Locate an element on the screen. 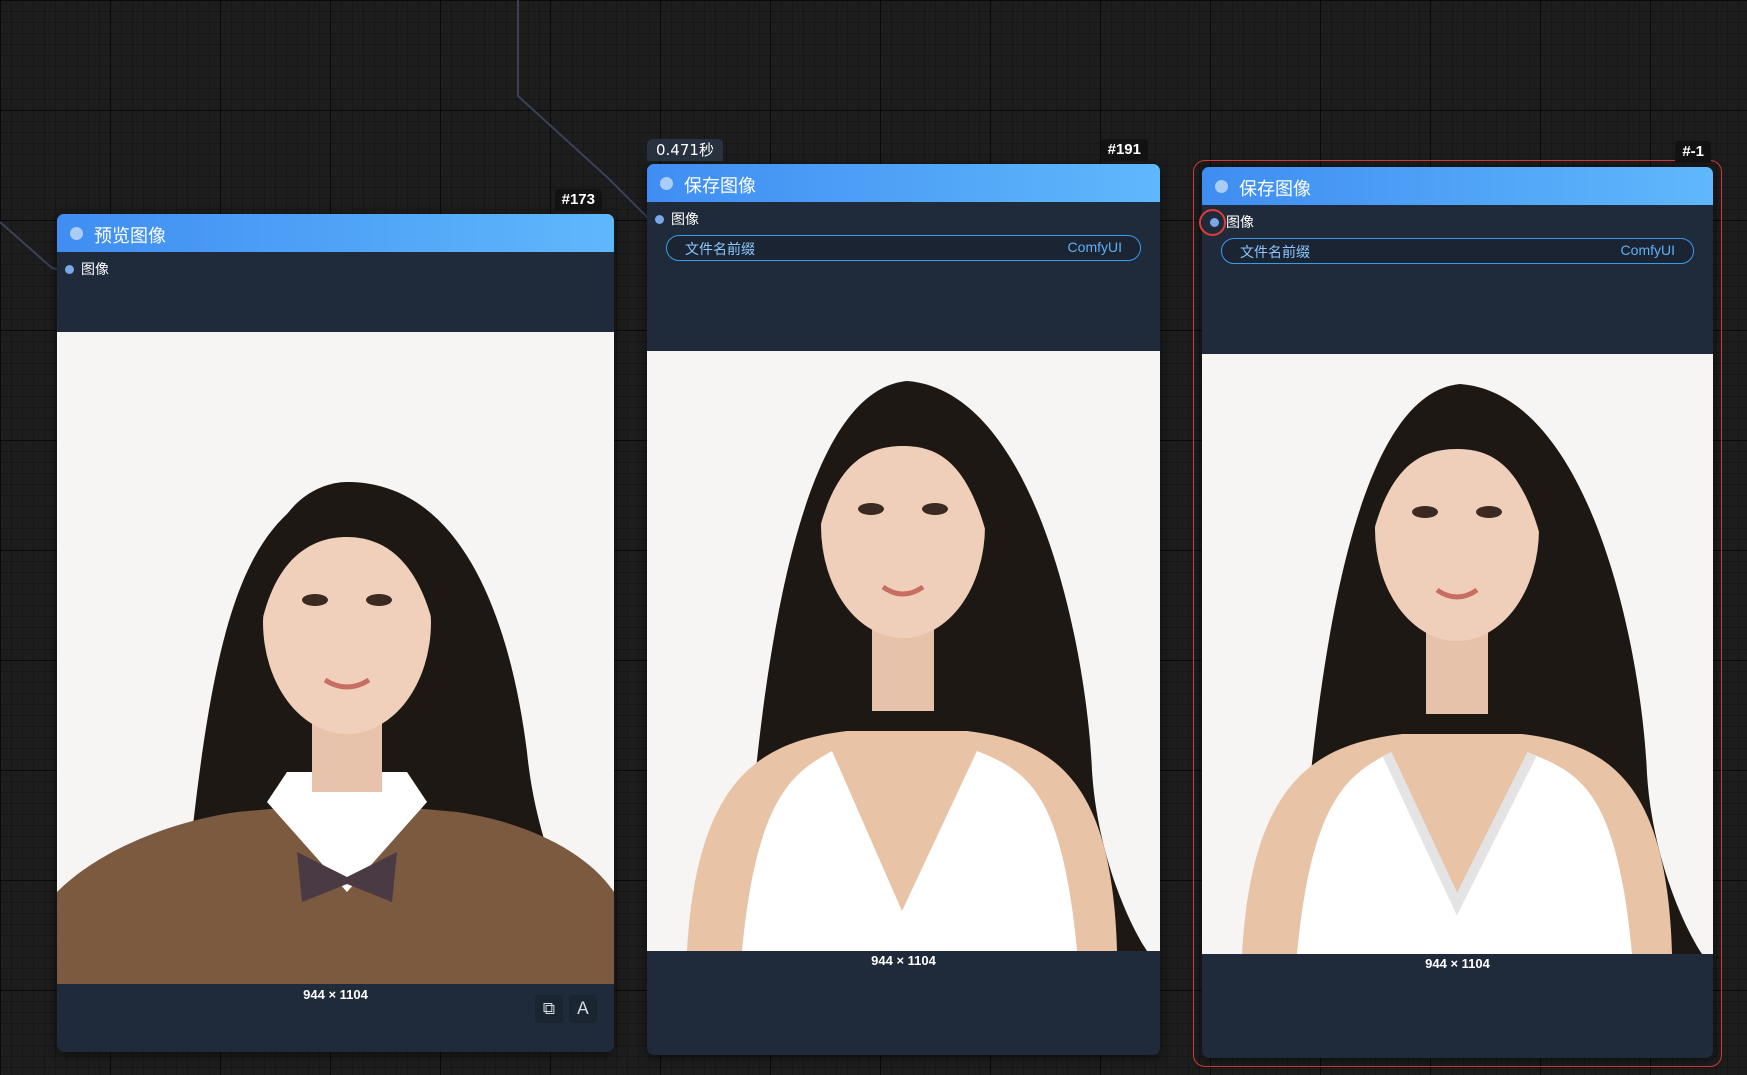 Image resolution: width=1747 pixels, height=1075 pixels. node-id-badge: #173 is located at coordinates (578, 200).